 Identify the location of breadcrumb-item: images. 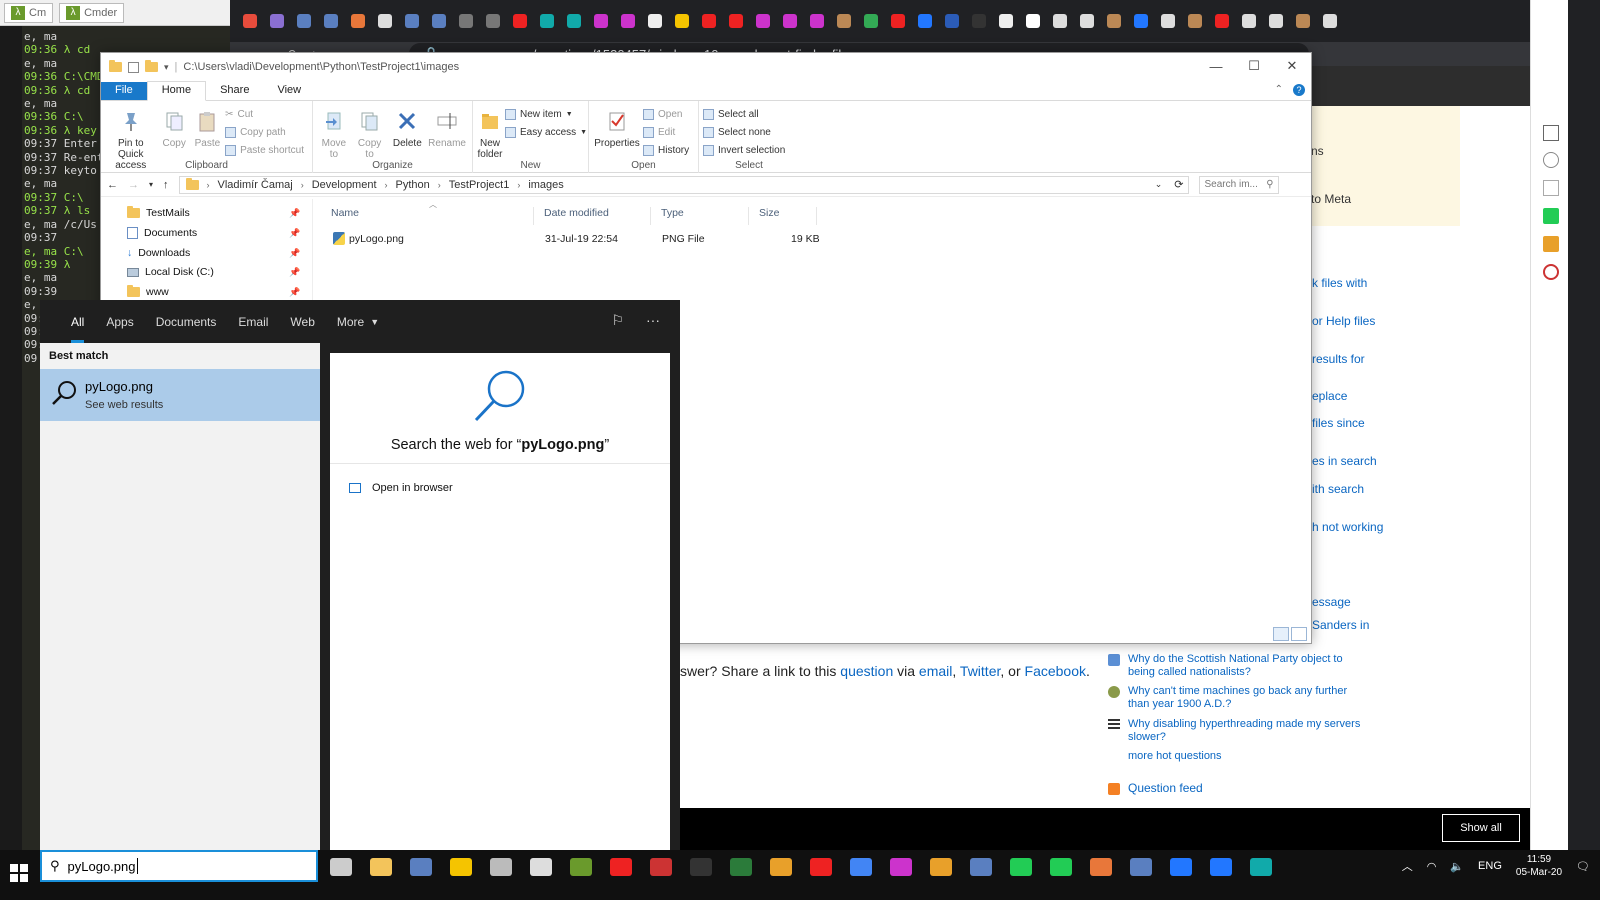
(545, 185).